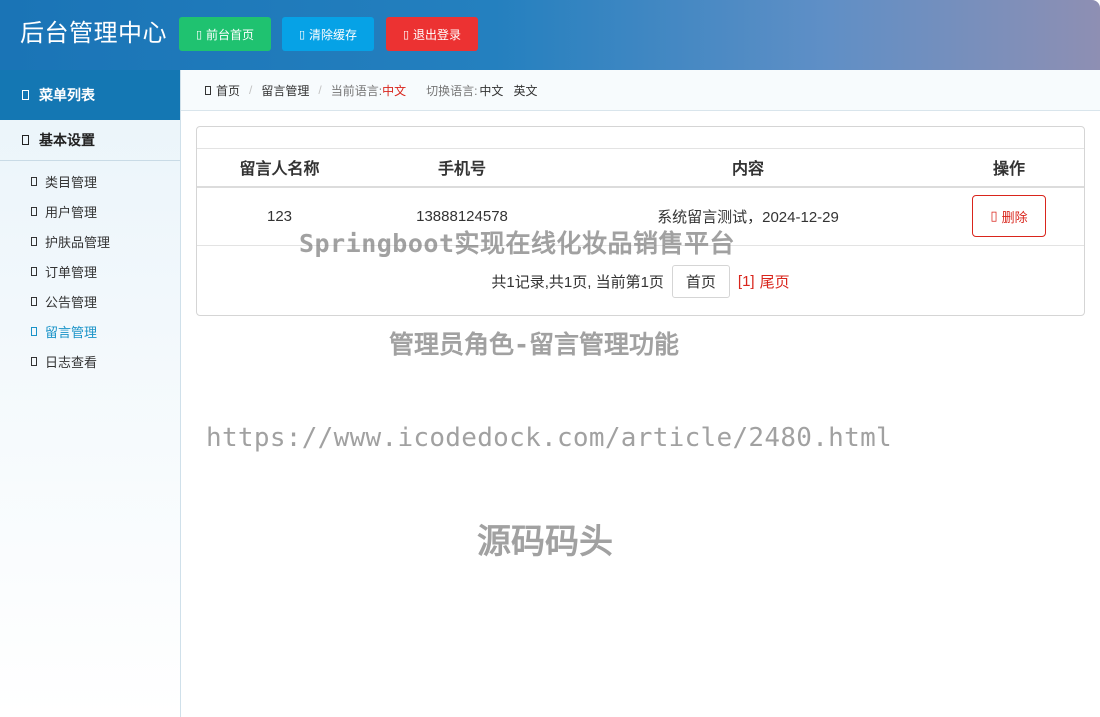 The width and height of the screenshot is (1100, 717). What do you see at coordinates (78, 242) in the screenshot?
I see `sidebar-item-label: 护肤品管理` at bounding box center [78, 242].